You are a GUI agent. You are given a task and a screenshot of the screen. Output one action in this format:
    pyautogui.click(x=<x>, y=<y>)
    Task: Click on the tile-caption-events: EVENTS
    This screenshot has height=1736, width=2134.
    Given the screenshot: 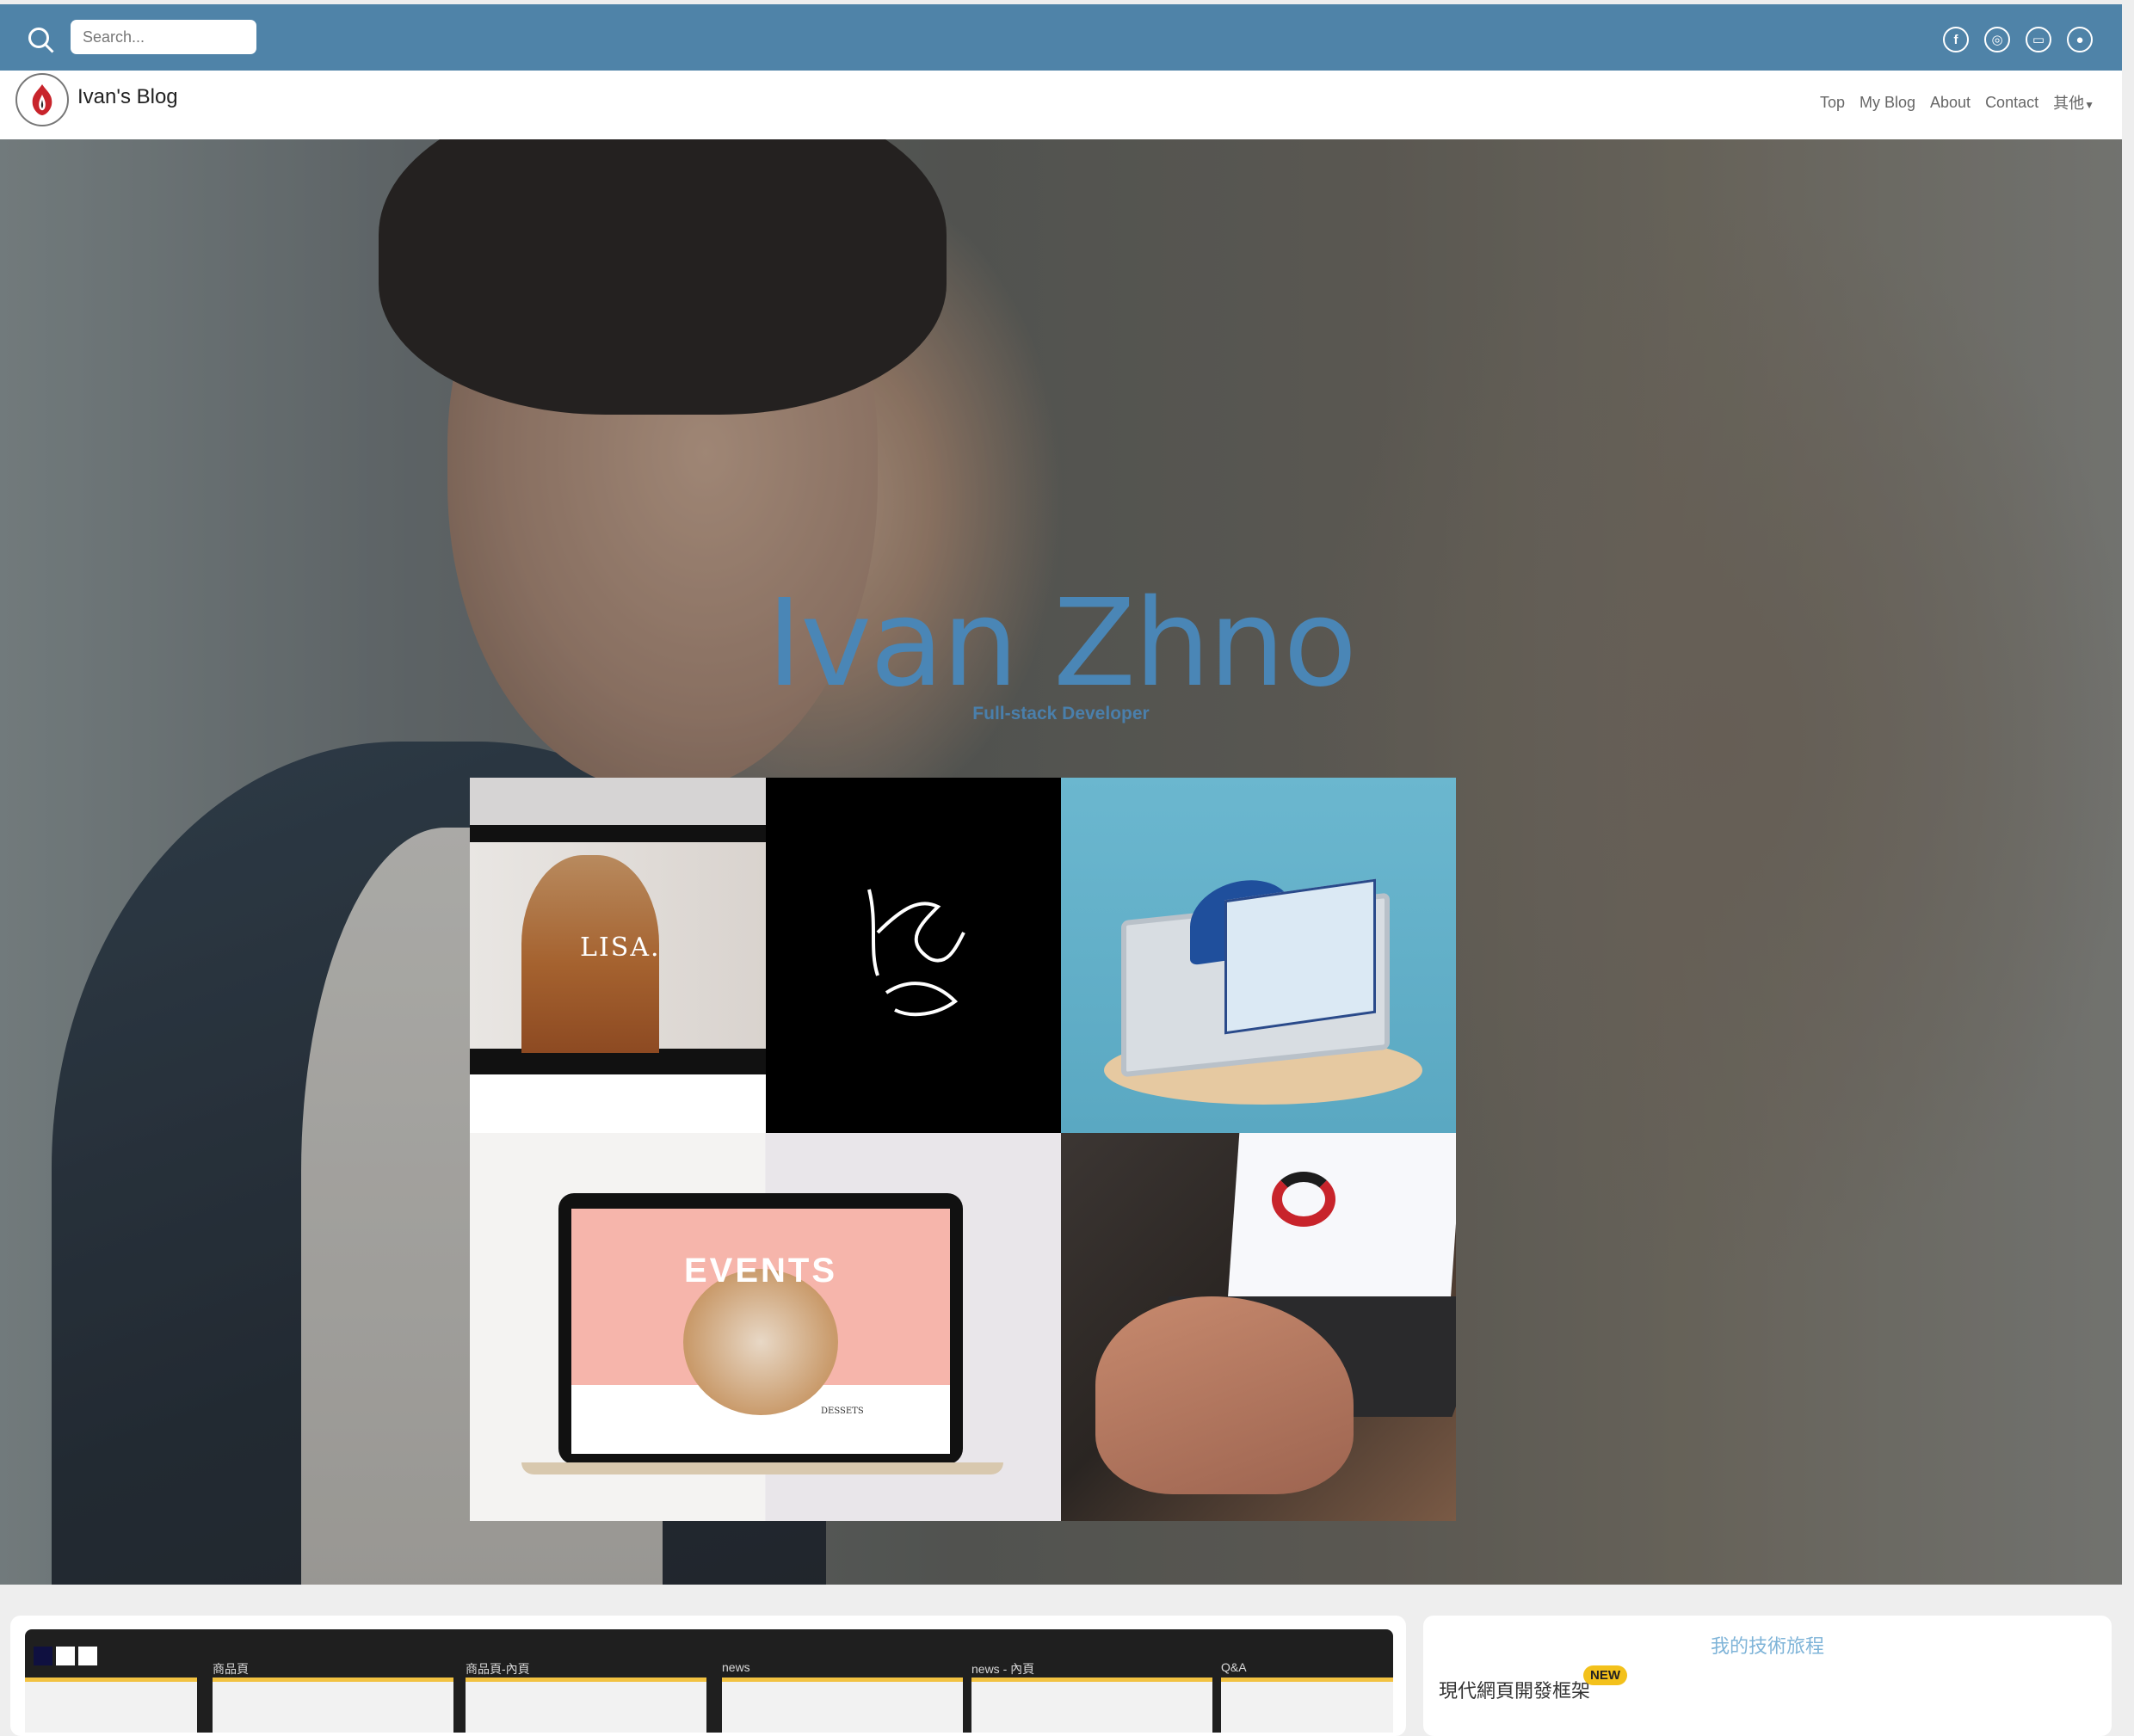 What is the action you would take?
    pyautogui.click(x=760, y=1271)
    